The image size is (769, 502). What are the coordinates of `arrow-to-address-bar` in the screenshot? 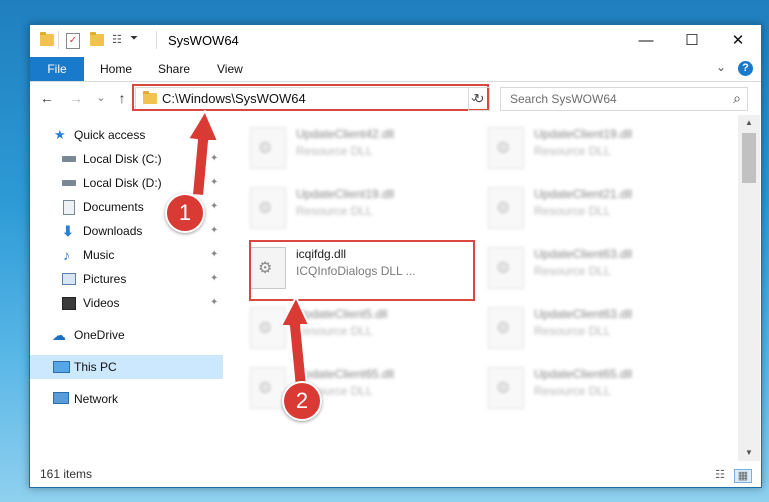 It's located at (203, 153).